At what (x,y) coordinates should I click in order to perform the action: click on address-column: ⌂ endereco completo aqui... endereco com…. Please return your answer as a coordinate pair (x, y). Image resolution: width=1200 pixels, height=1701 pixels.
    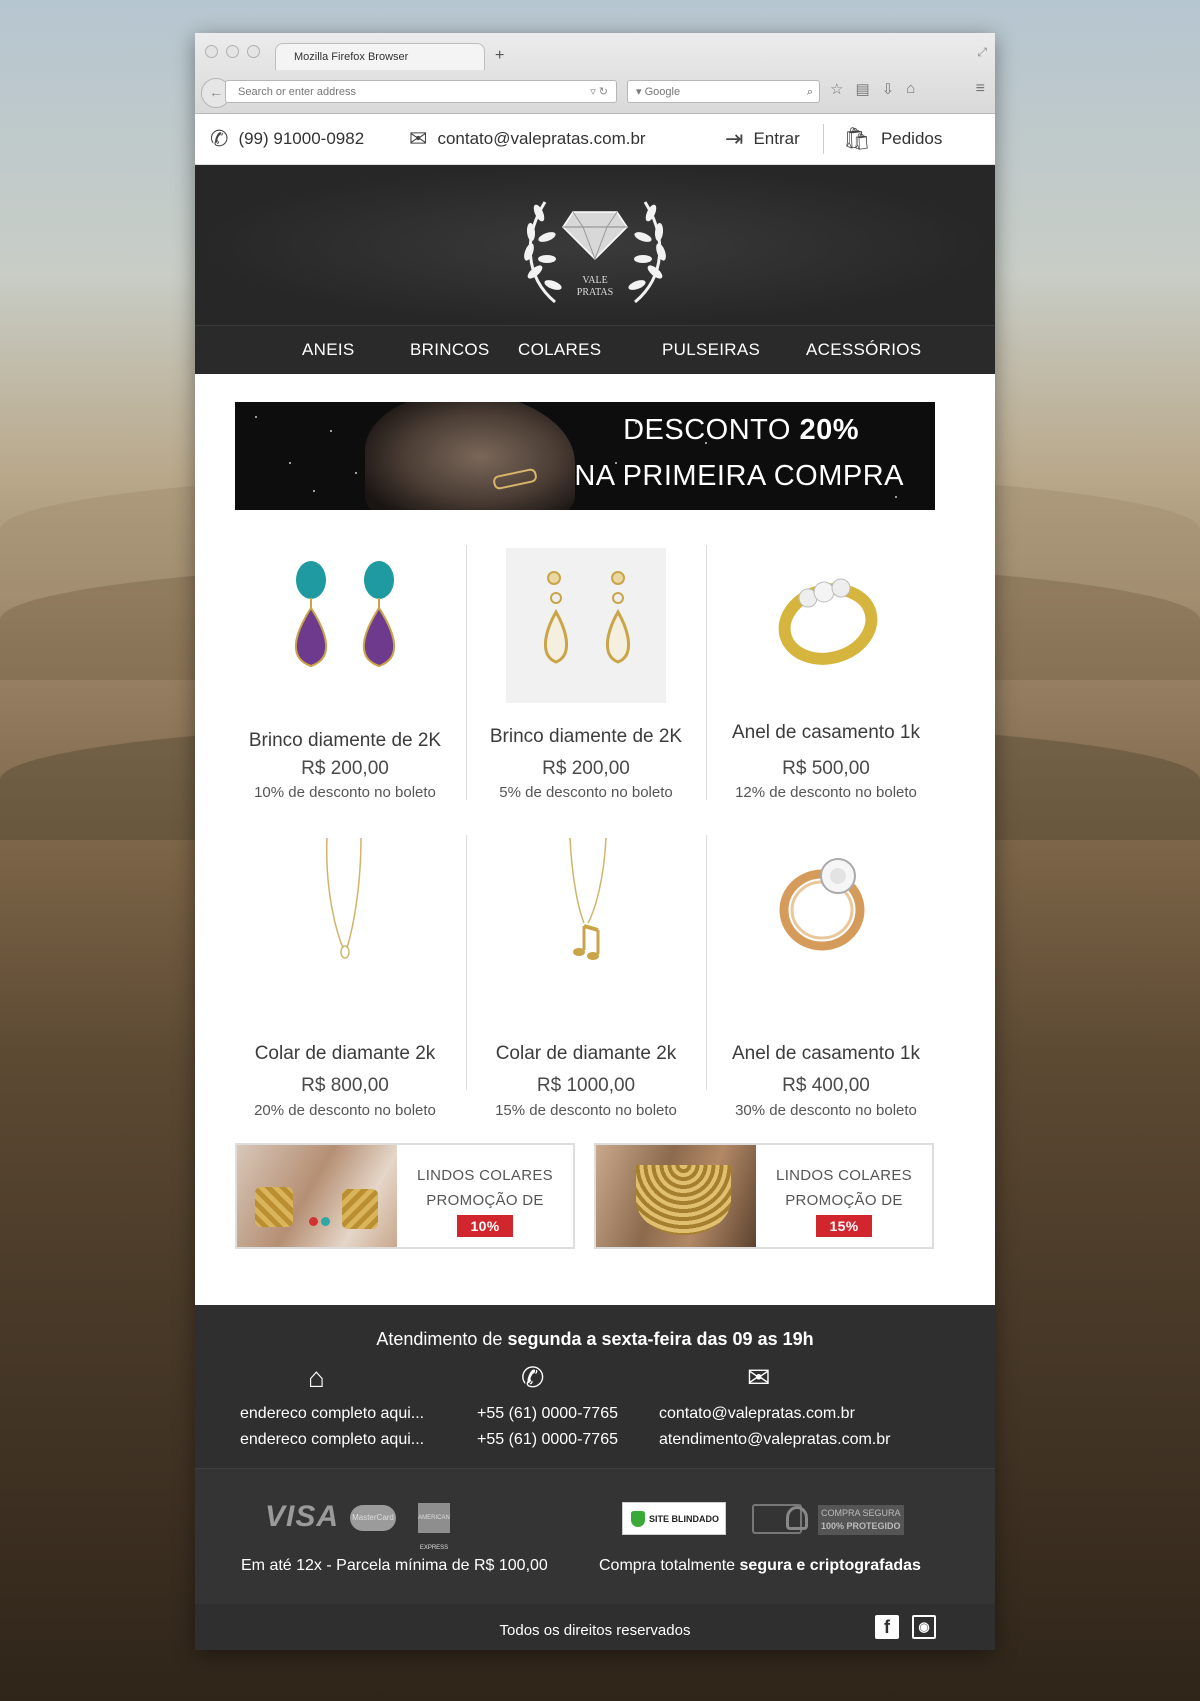
    Looking at the image, I should click on (332, 1408).